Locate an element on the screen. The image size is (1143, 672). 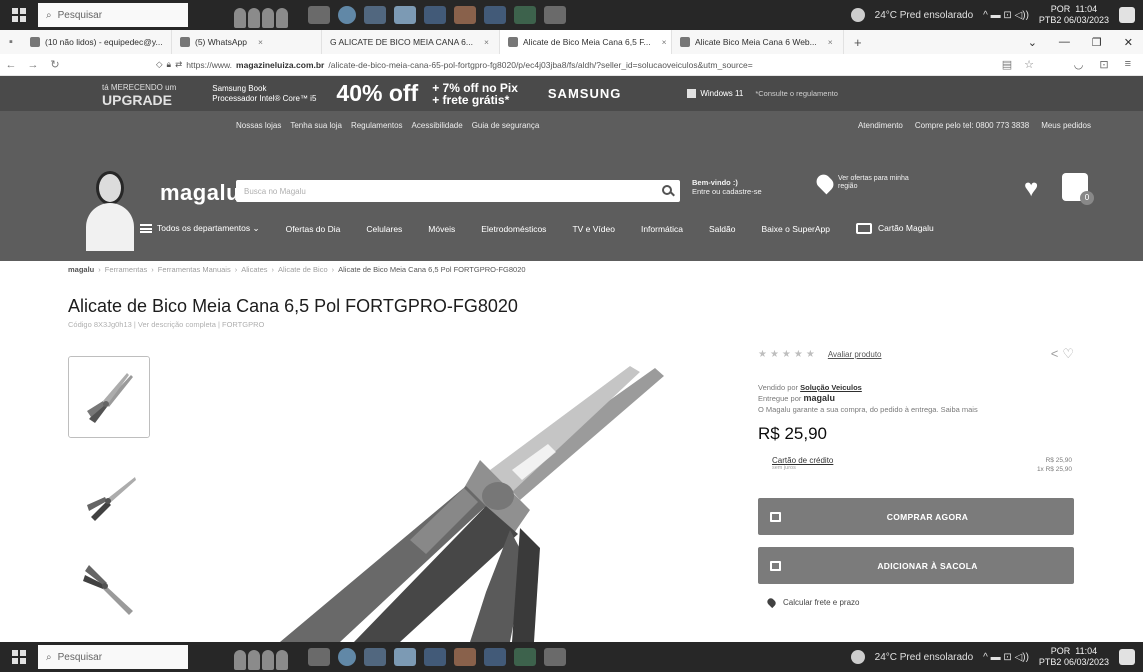
tab-email: (10 não lidos) - equipedec@y... × is located at coordinates (97, 42).